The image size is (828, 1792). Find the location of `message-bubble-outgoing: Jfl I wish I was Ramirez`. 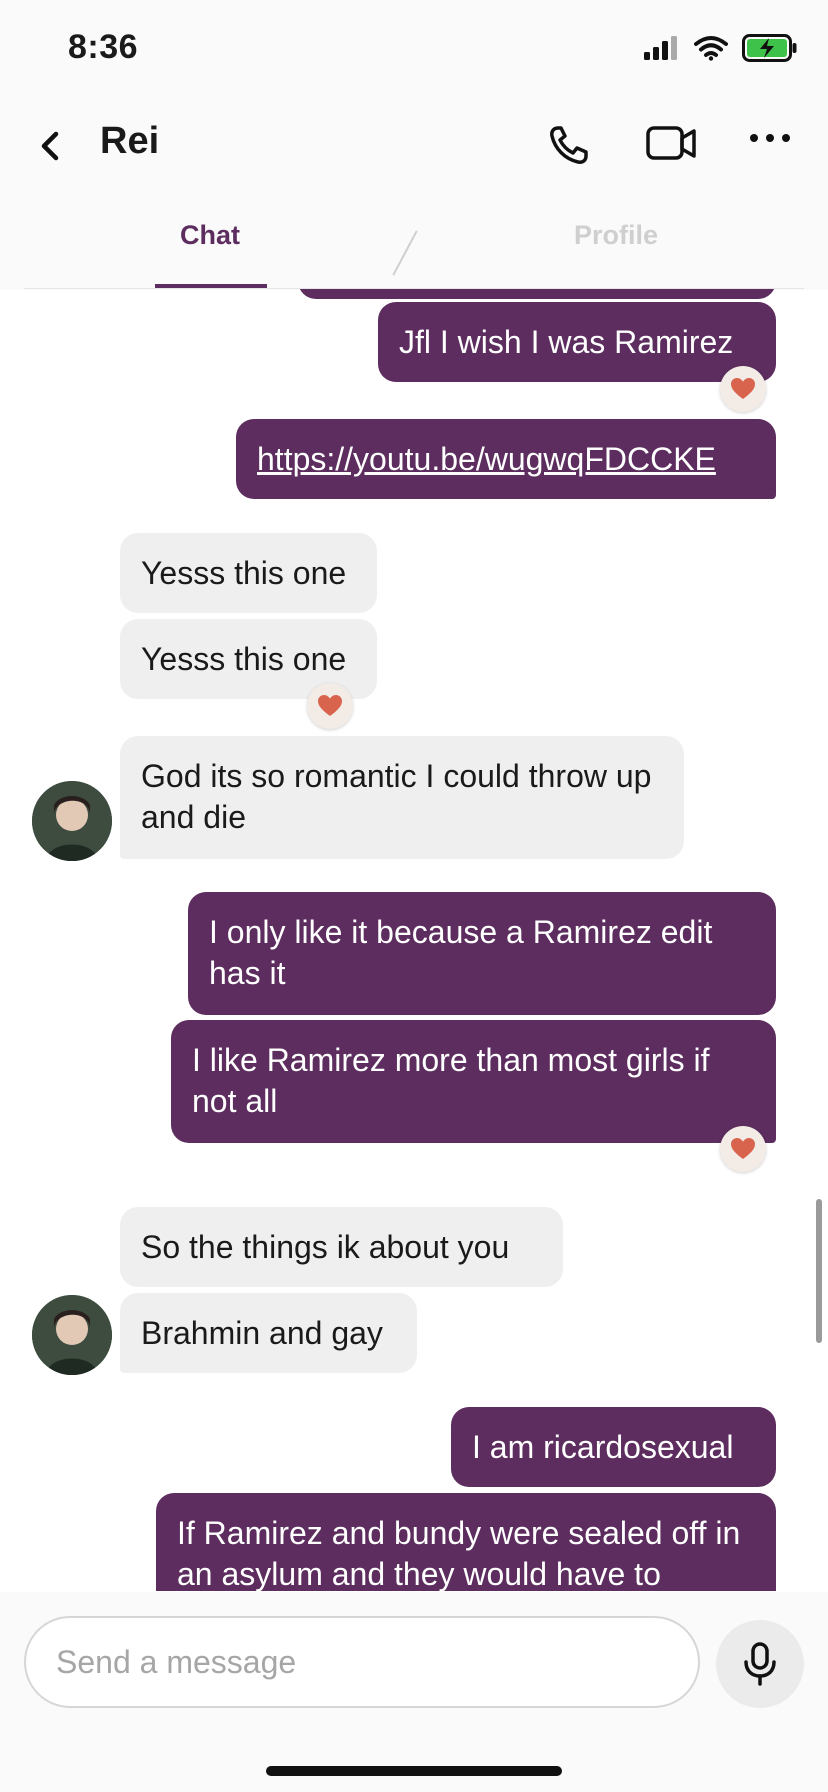

message-bubble-outgoing: Jfl I wish I was Ramirez is located at coordinates (577, 342).